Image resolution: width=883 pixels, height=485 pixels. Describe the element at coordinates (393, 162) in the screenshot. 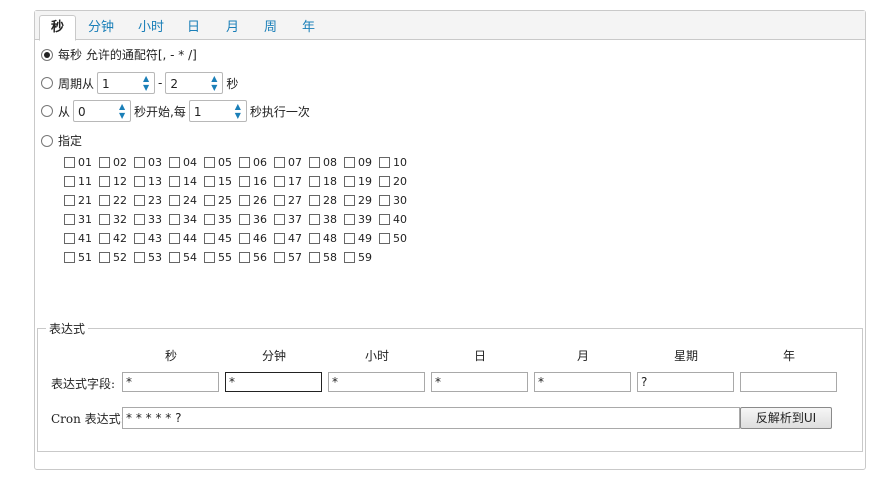

I see `second-checkbox-item: 10` at that location.